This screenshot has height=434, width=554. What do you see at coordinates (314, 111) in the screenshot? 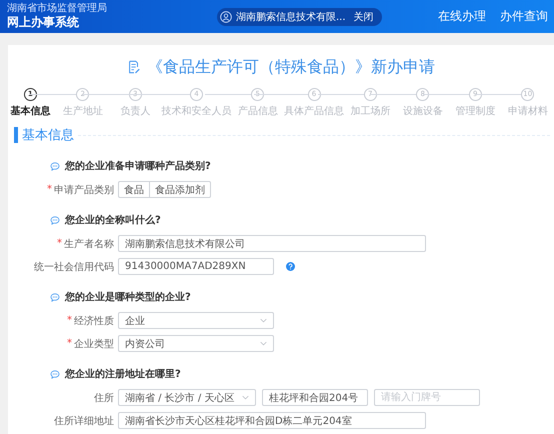
I see `step-label: 具体产品信息` at bounding box center [314, 111].